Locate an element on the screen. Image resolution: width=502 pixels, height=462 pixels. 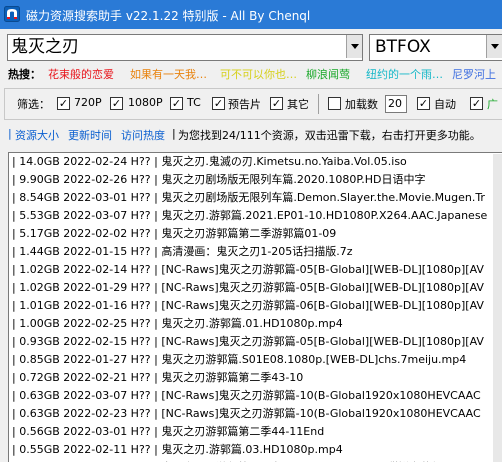
filter-tc-checkbox: ✓ is located at coordinates (176, 103).